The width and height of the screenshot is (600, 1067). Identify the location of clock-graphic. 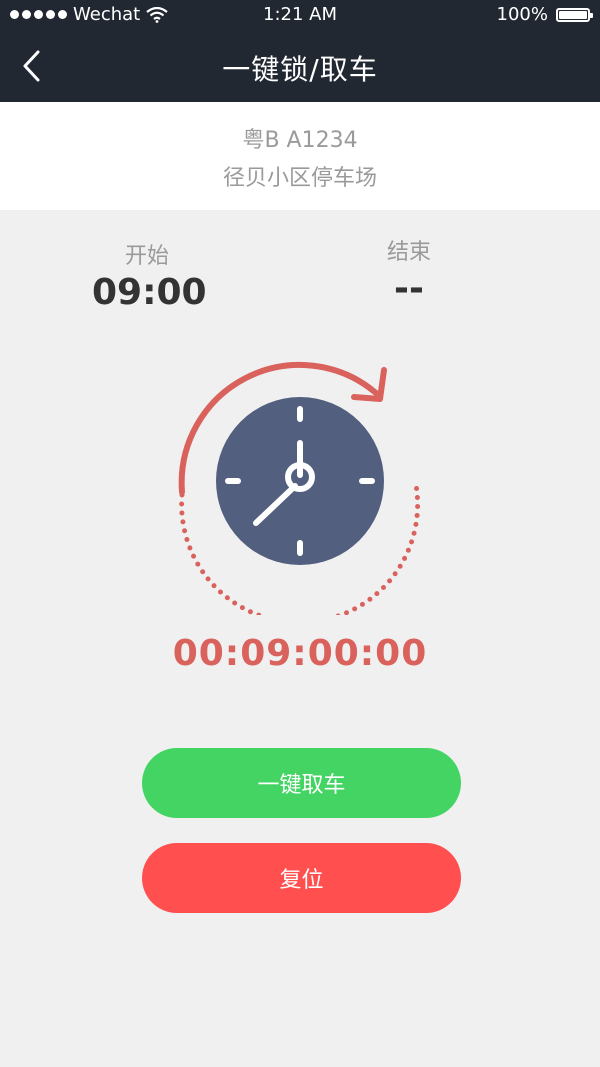
(300, 490).